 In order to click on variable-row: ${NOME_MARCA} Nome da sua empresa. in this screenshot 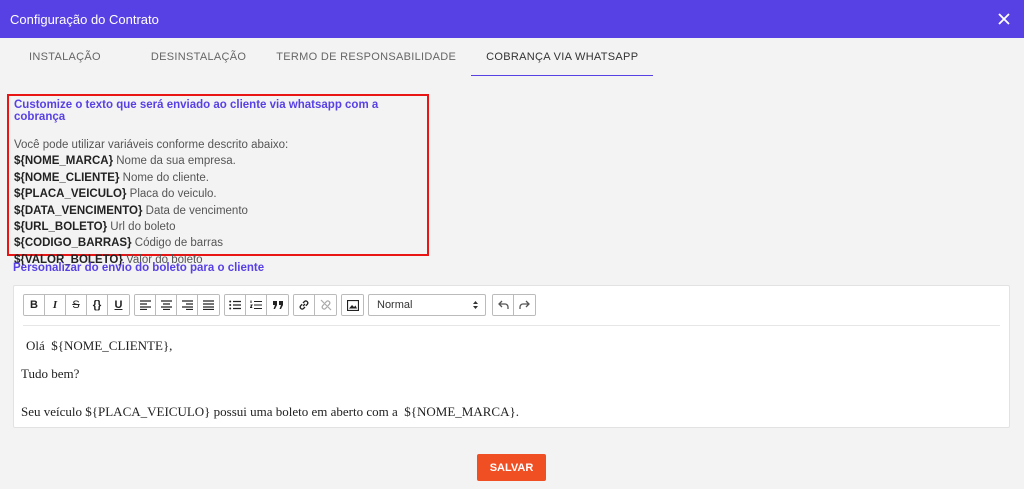, I will do `click(218, 161)`.